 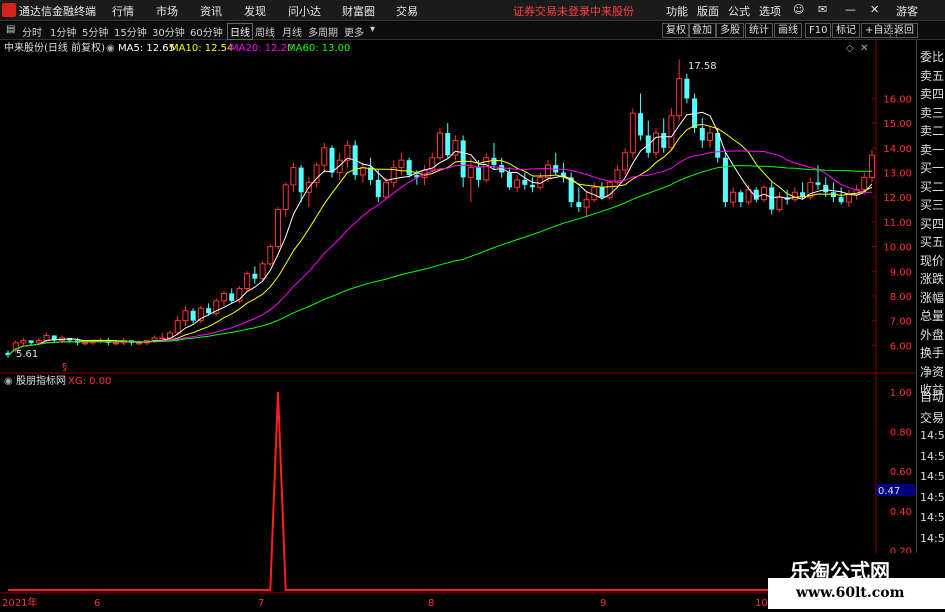 What do you see at coordinates (932, 297) in the screenshot?
I see `sidebar-item: 涨幅` at bounding box center [932, 297].